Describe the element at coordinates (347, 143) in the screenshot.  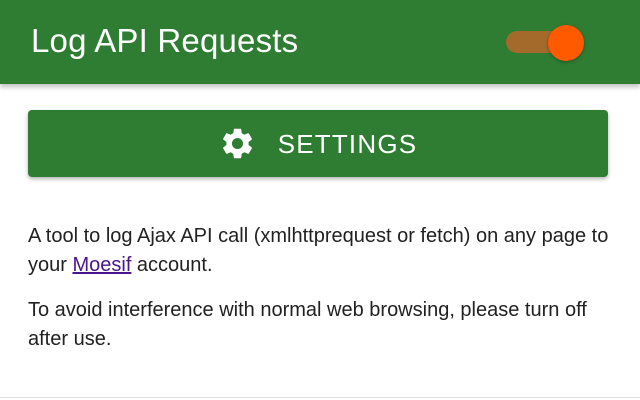
I see `settings-button-label: SETTINGS` at that location.